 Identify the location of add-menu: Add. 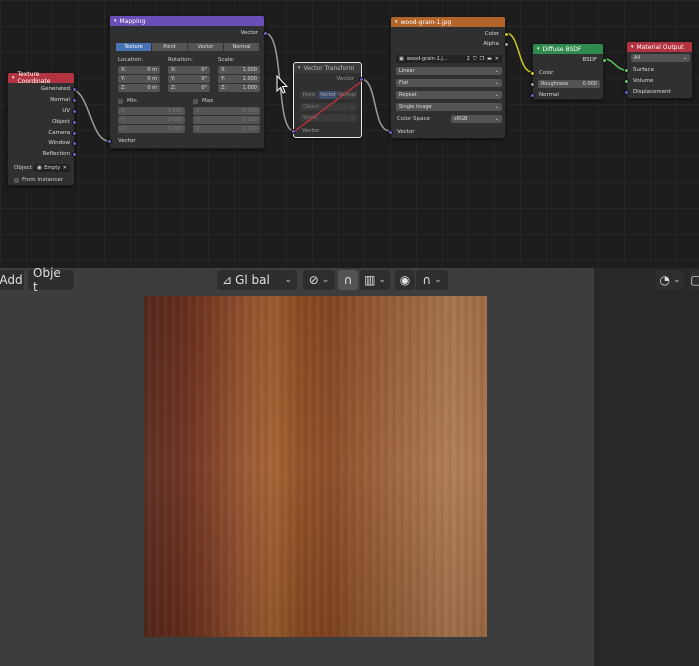
(12, 280).